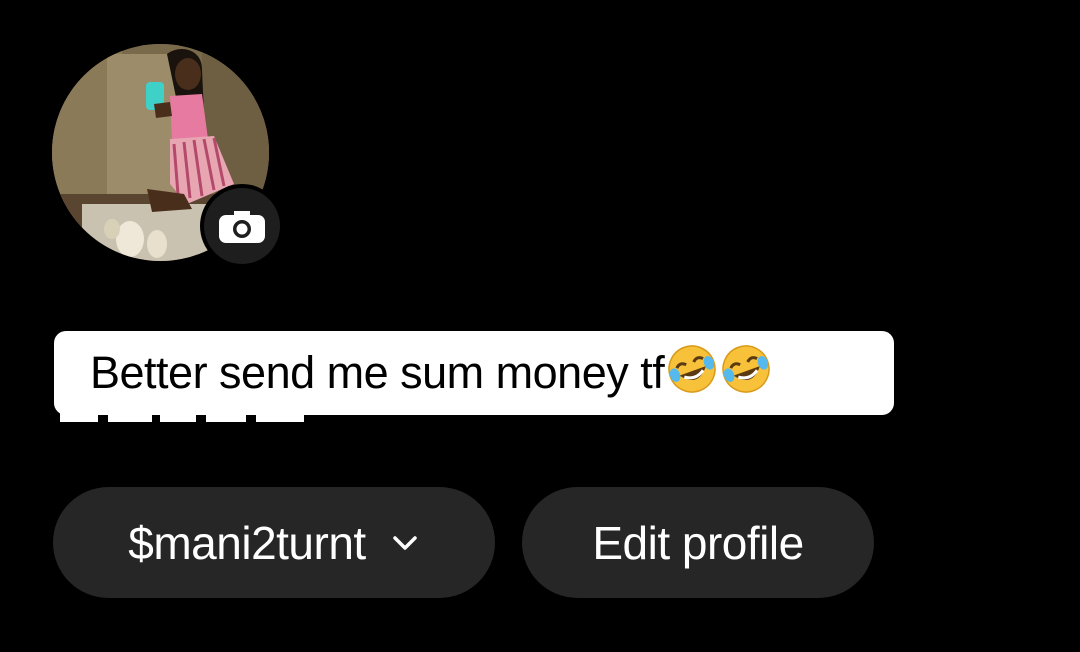 This screenshot has width=1080, height=652. Describe the element at coordinates (377, 372) in the screenshot. I see `caption-text: Better send me sum money tf` at that location.